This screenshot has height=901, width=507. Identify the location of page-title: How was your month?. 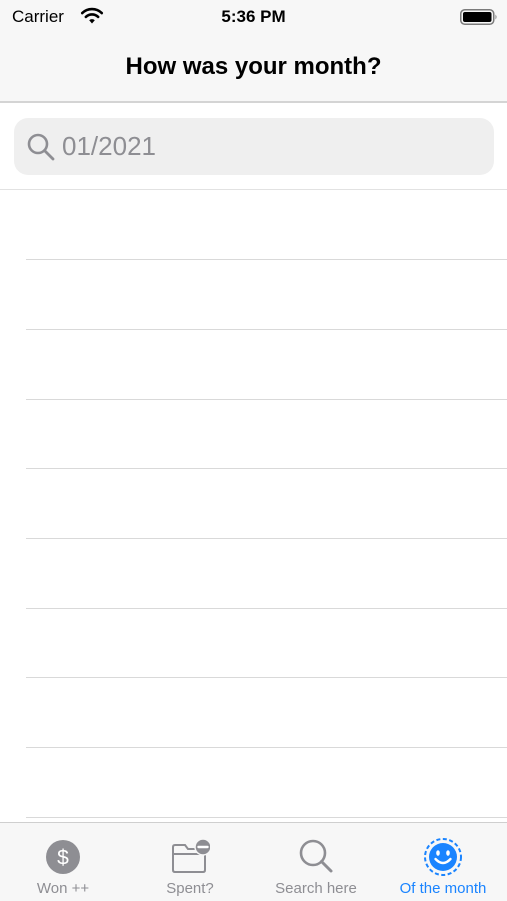
(253, 66).